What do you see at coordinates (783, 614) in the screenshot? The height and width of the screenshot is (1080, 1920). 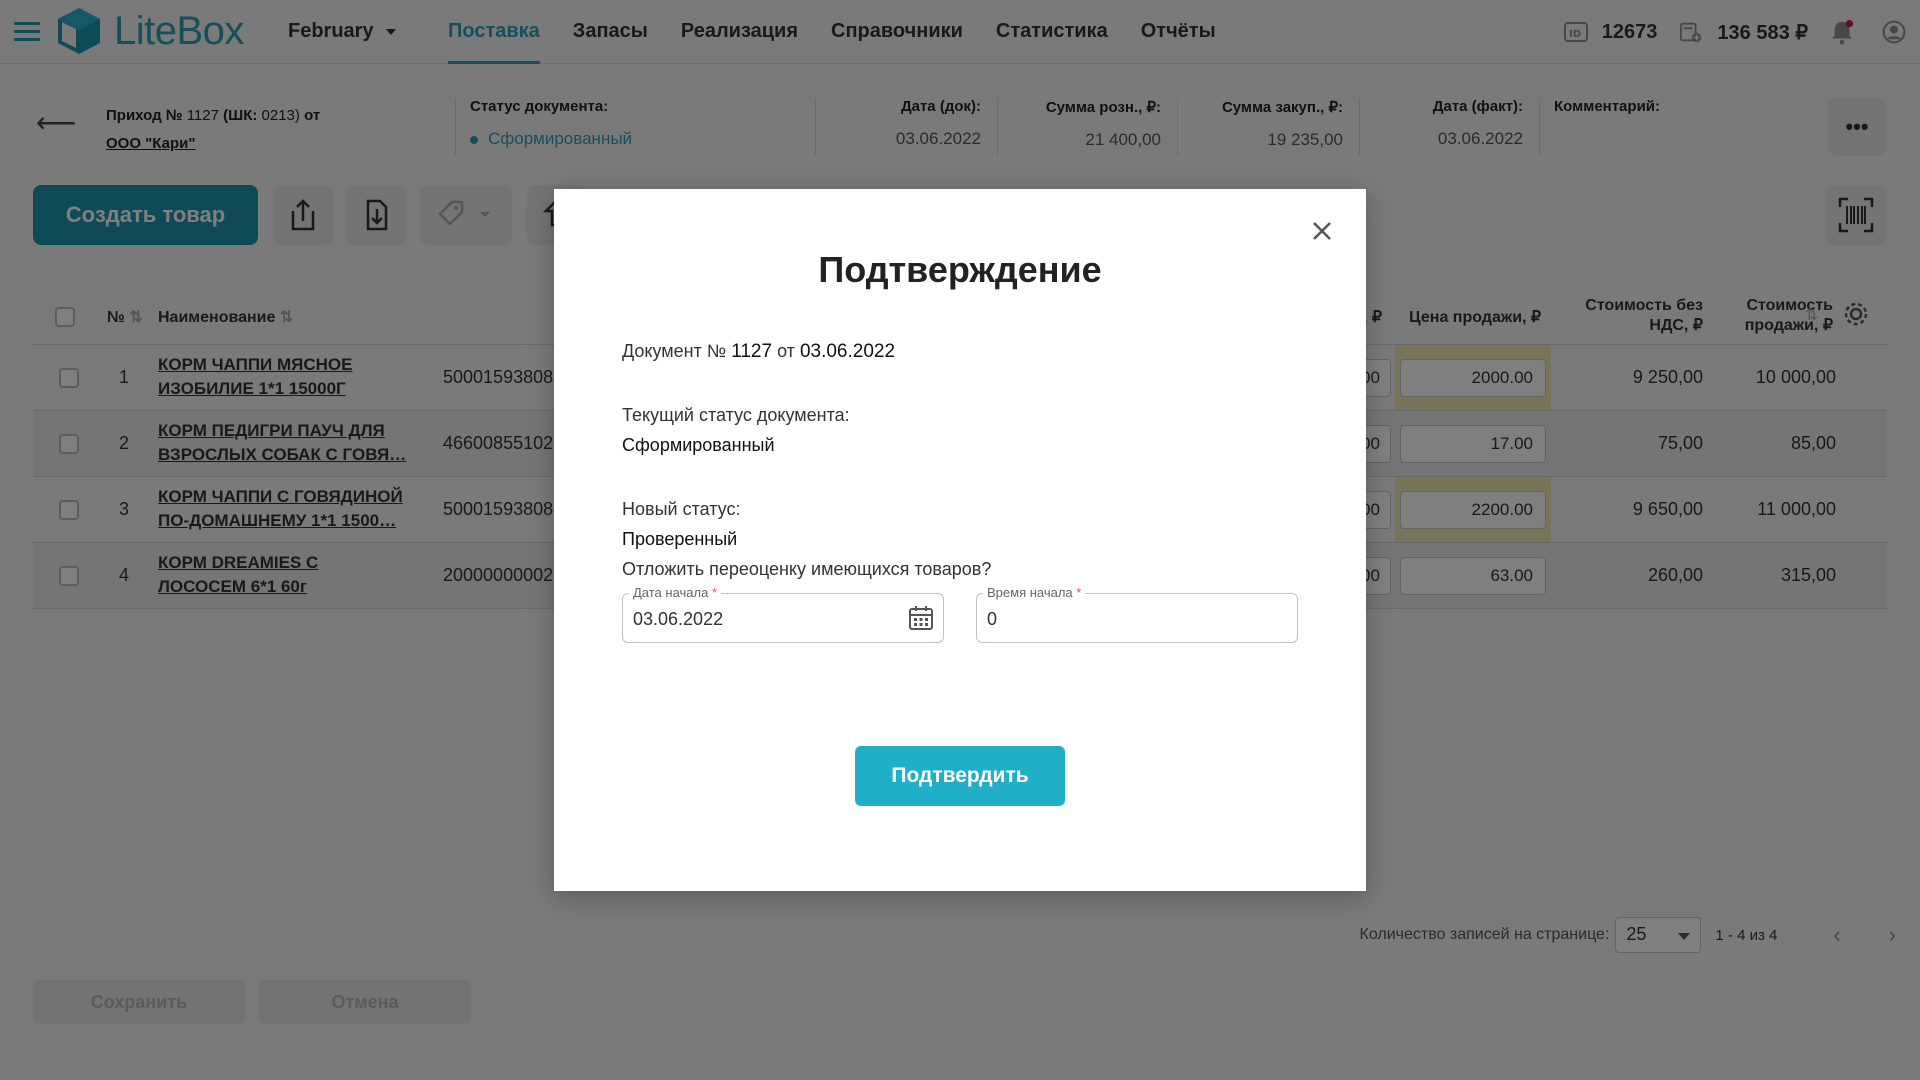 I see `start-date-field: Дата начала * 03.06.2022` at bounding box center [783, 614].